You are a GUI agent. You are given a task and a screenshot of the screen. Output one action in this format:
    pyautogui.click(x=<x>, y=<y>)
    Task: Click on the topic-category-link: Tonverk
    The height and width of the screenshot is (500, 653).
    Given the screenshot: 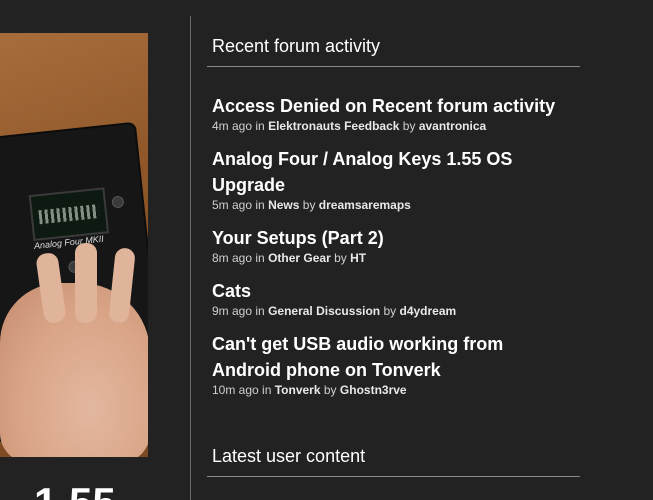 What is the action you would take?
    pyautogui.click(x=298, y=390)
    